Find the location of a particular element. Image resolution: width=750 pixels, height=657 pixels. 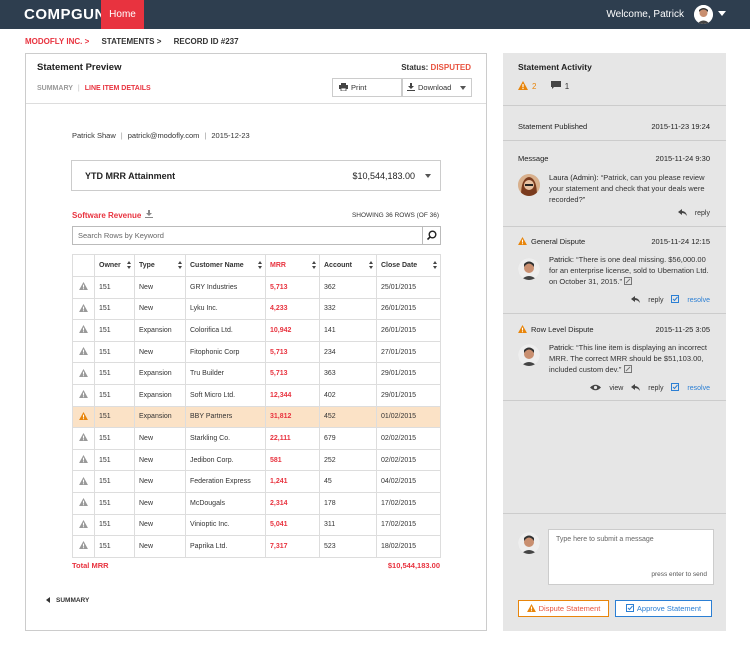

message-time: 2015-11-24 9:30 is located at coordinates (683, 158).